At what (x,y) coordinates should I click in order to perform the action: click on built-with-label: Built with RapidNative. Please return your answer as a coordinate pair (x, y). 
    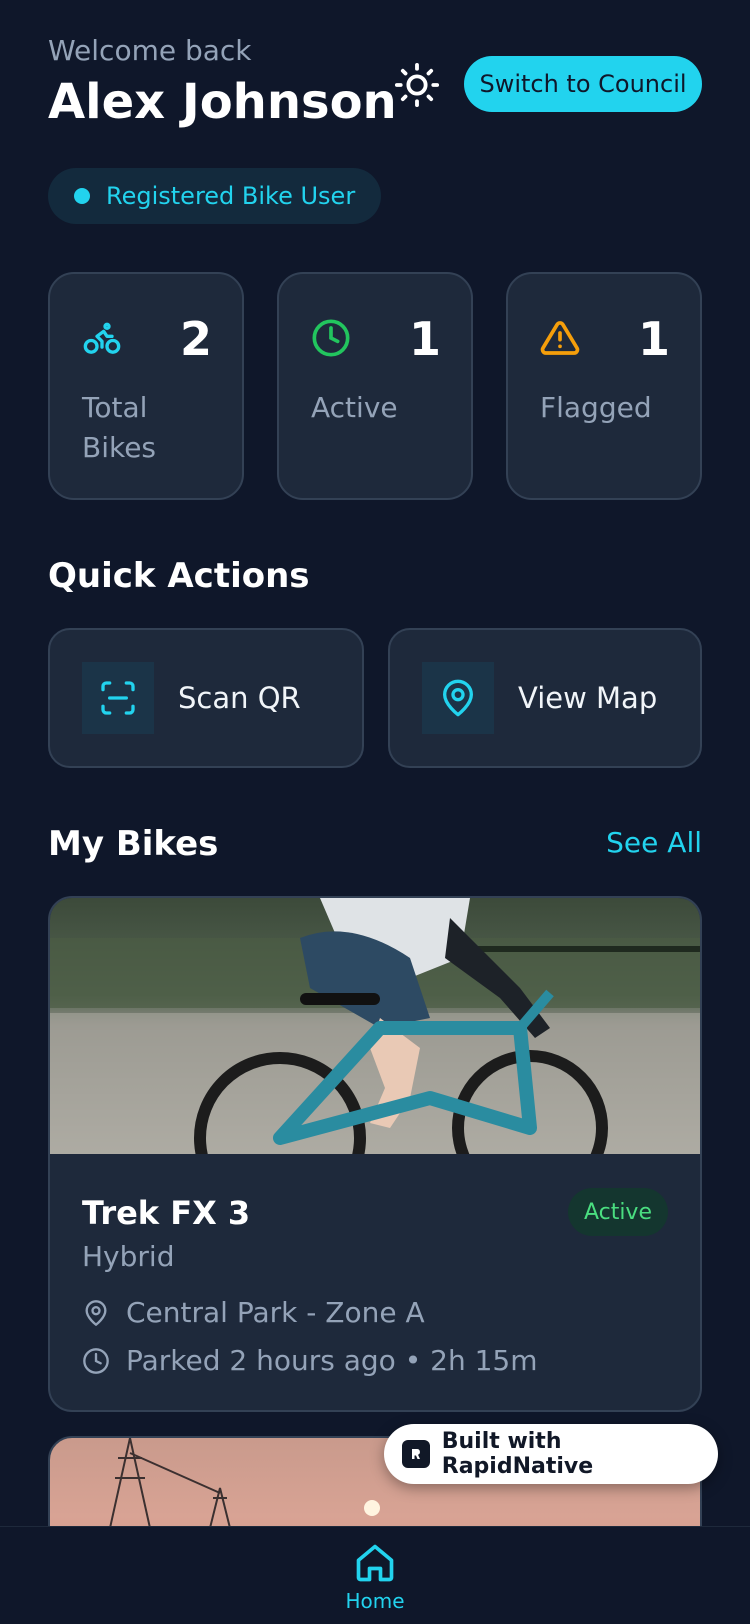
    Looking at the image, I should click on (517, 1454).